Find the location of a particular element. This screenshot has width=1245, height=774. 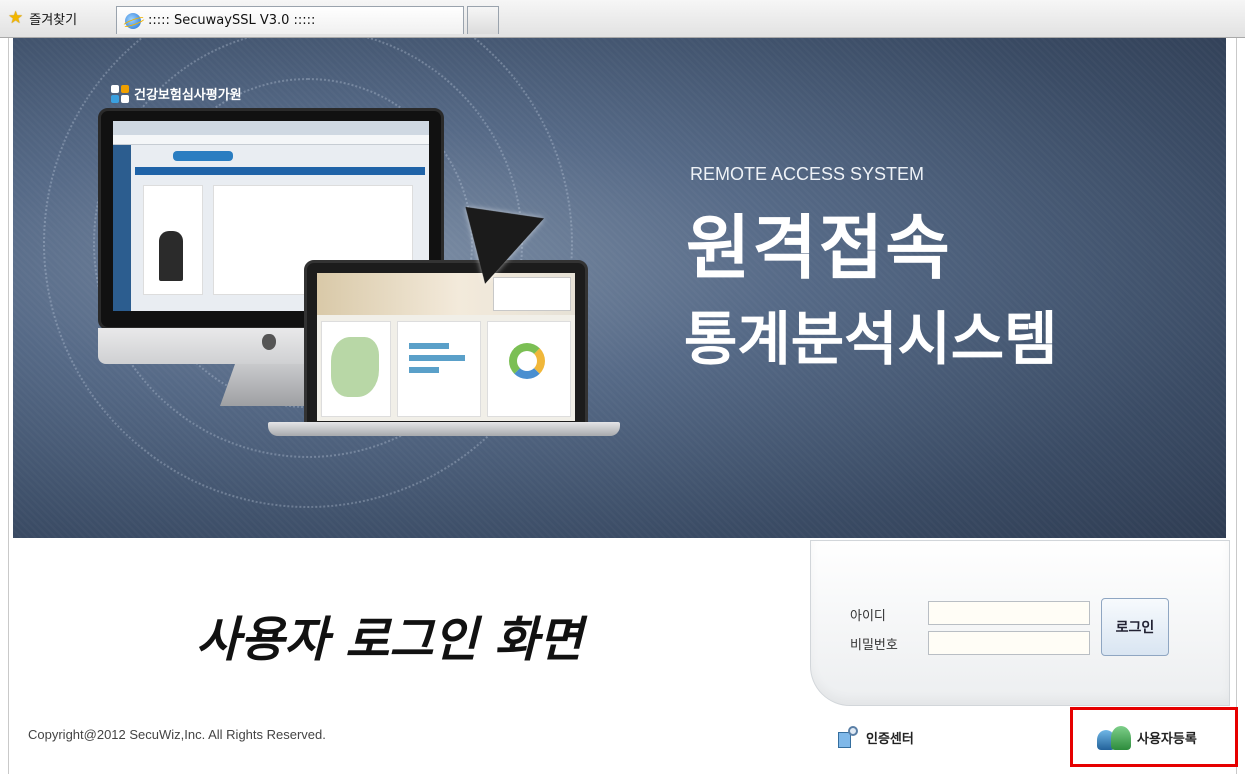

remote-access-label: REMOTE ACCESS SYSTEM is located at coordinates (807, 174).